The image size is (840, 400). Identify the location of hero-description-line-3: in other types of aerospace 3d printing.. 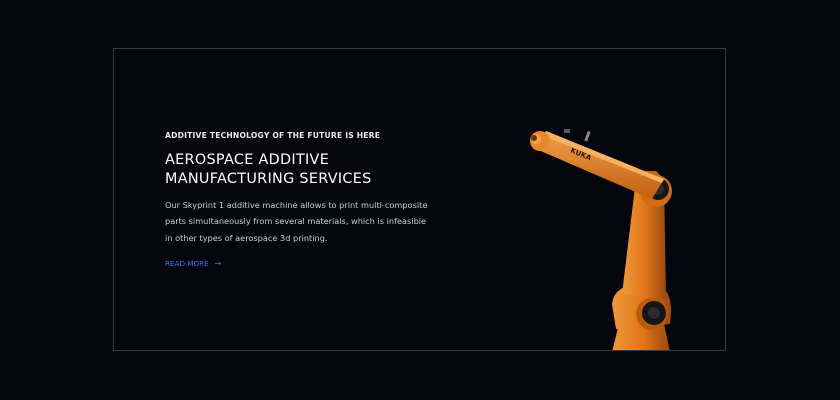
(246, 237).